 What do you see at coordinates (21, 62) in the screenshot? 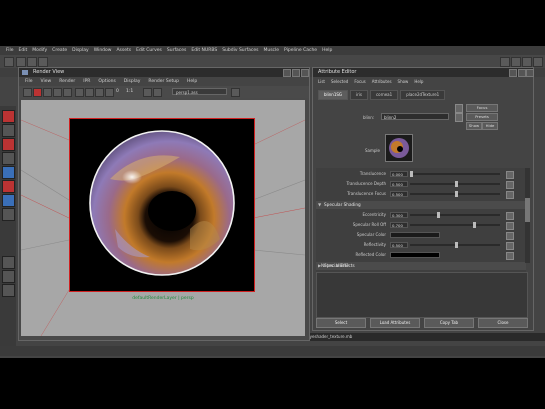
I see `new-scene-icon` at bounding box center [21, 62].